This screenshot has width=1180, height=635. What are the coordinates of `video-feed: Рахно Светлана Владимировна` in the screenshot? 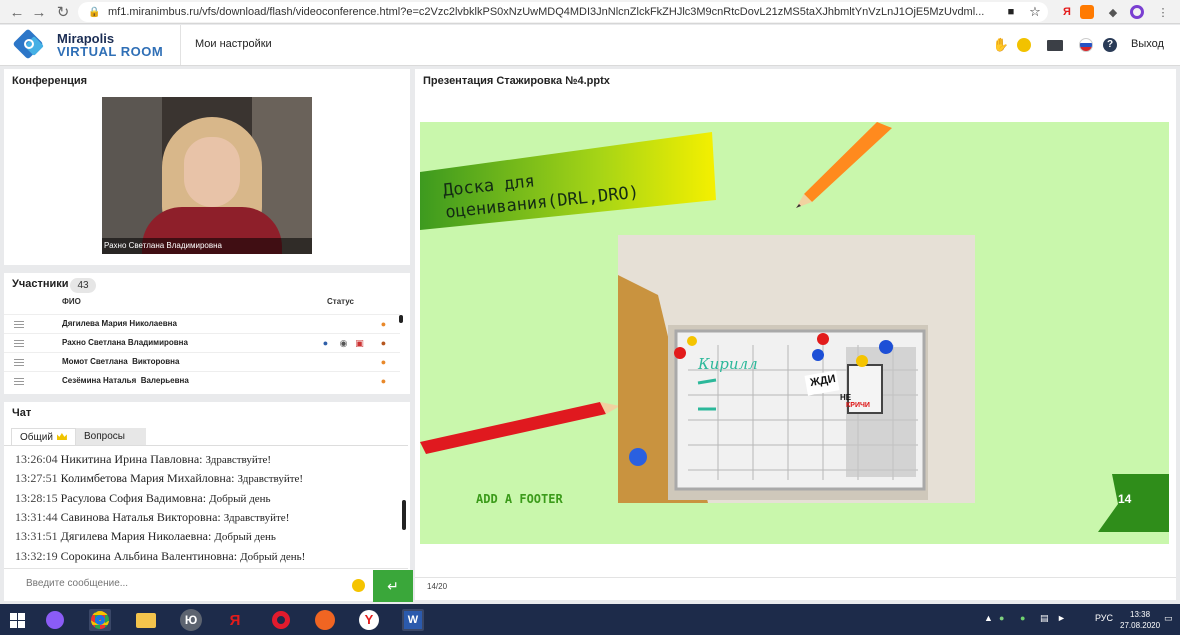 It's located at (207, 175).